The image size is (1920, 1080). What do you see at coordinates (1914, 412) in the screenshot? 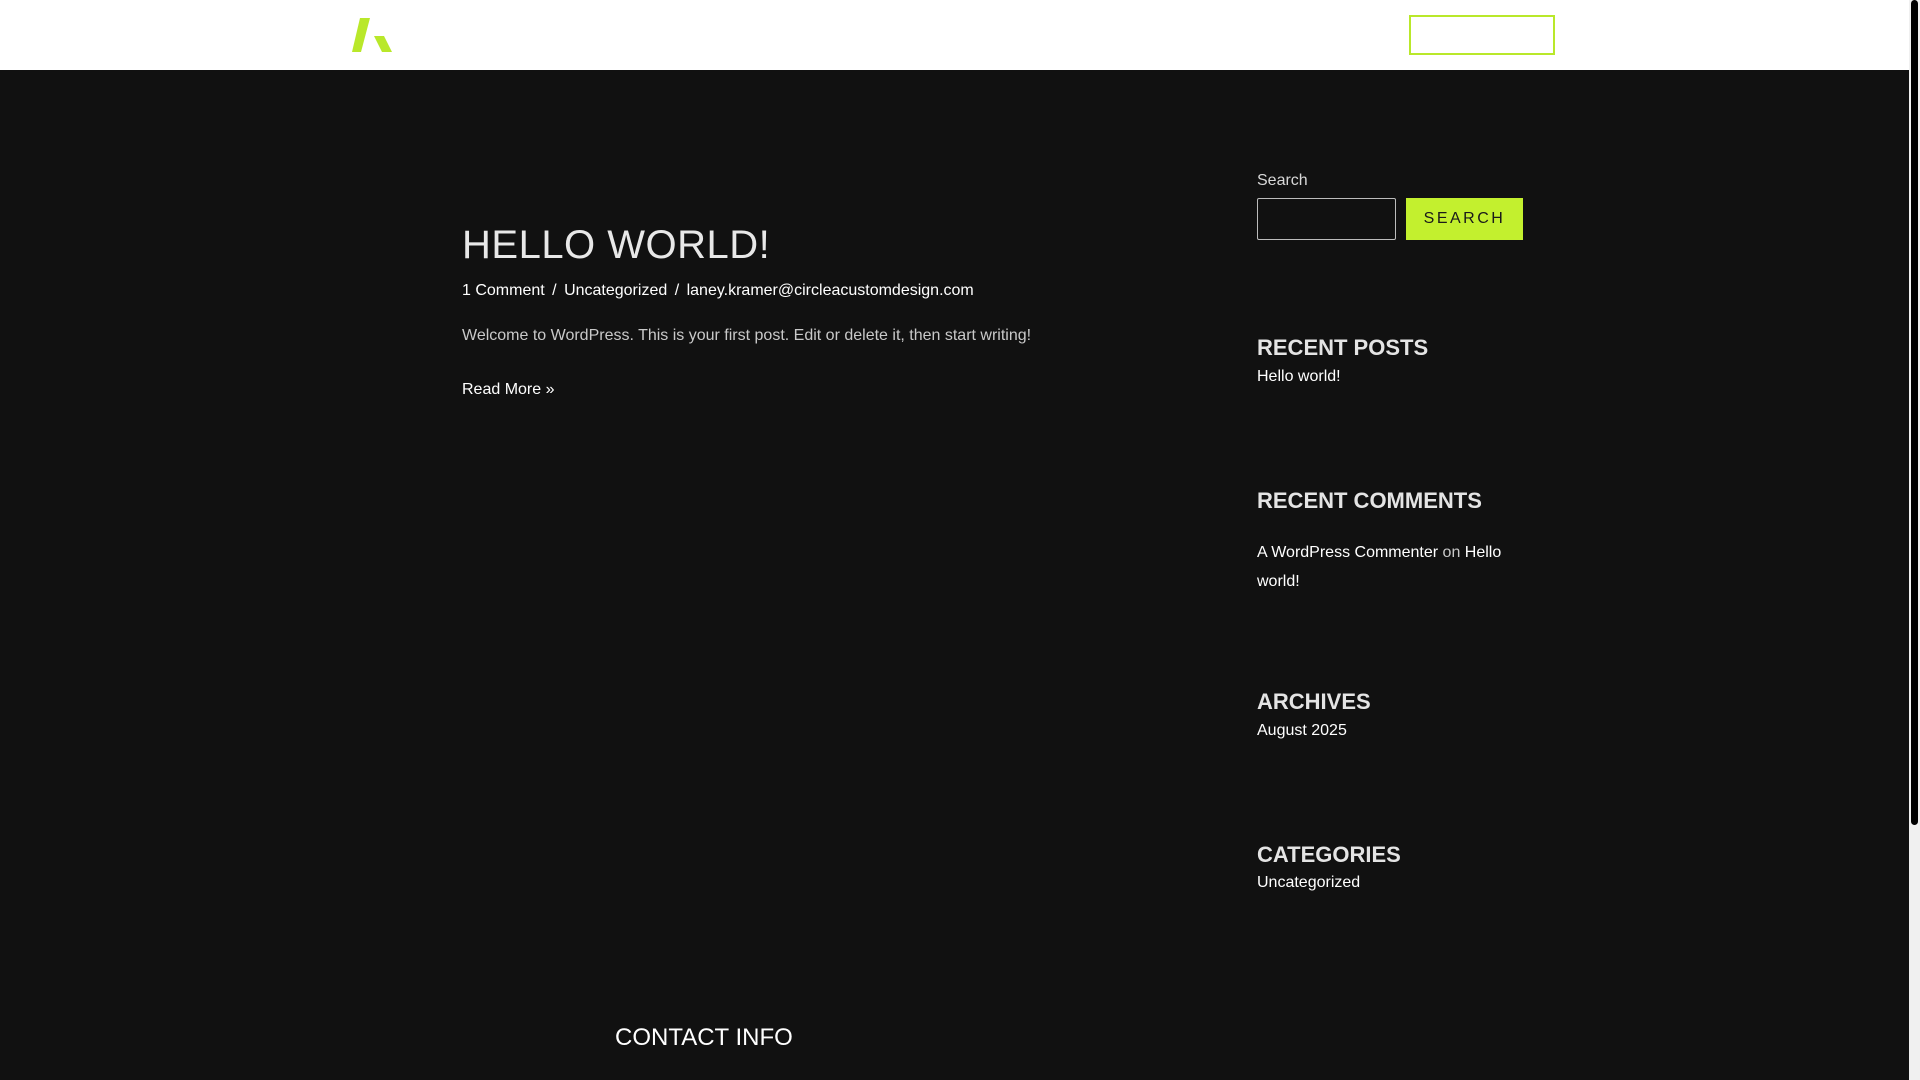
I see `scrollbar-thumb` at bounding box center [1914, 412].